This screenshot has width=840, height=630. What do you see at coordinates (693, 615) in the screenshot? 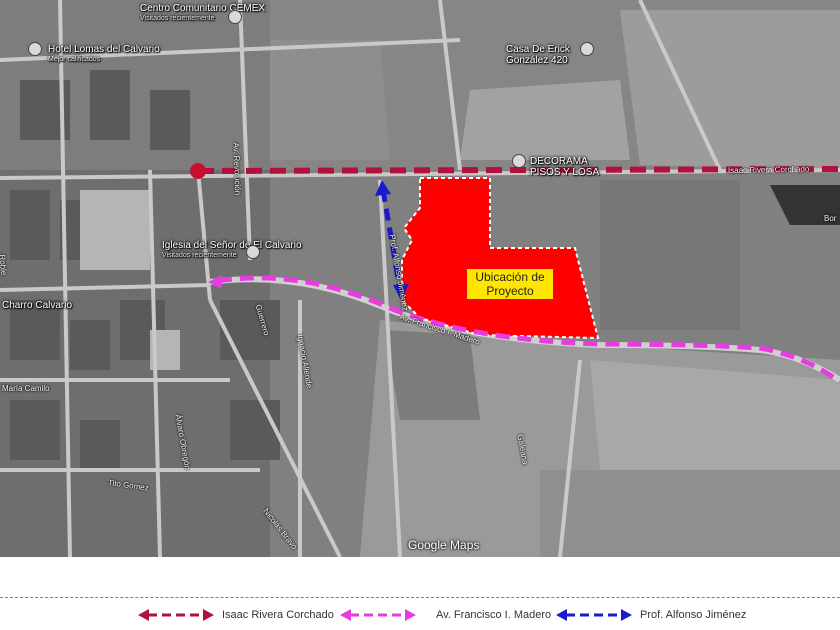
I see `legend-label: Prof. Alfonso Jiménez` at bounding box center [693, 615].